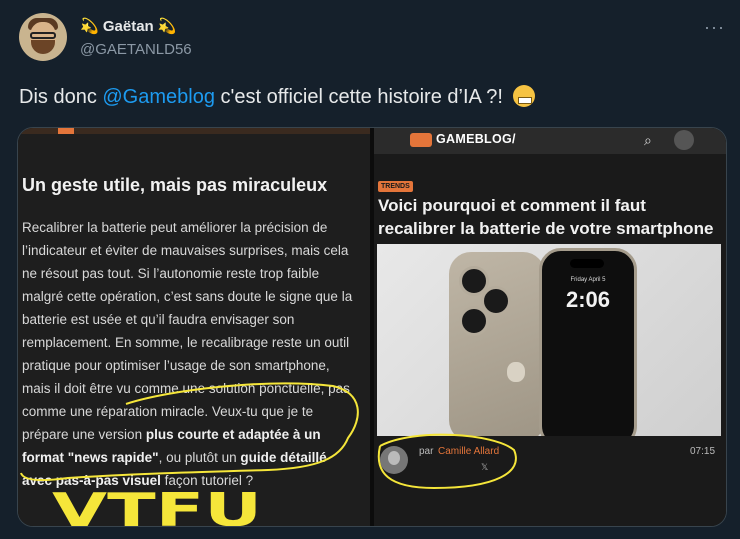  I want to click on yellow-author-circle, so click(447, 461).